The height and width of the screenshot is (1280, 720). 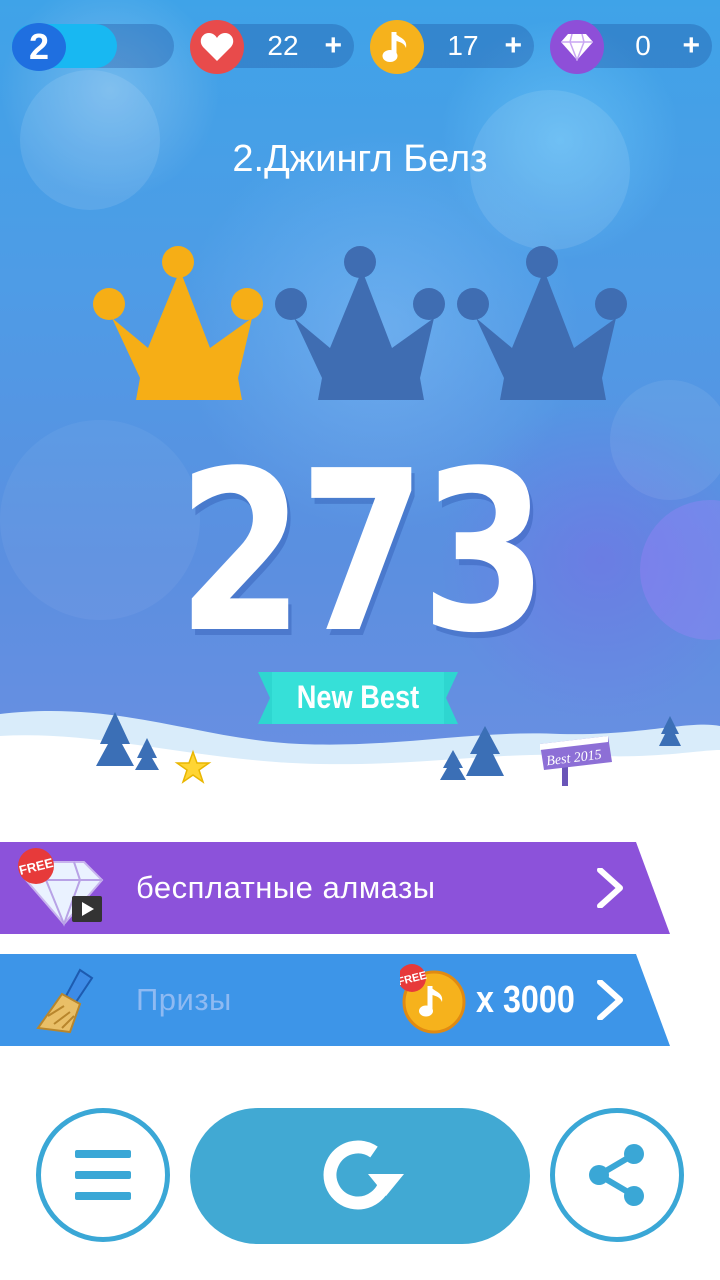 What do you see at coordinates (333, 46) in the screenshot?
I see `lives-plus-button: +` at bounding box center [333, 46].